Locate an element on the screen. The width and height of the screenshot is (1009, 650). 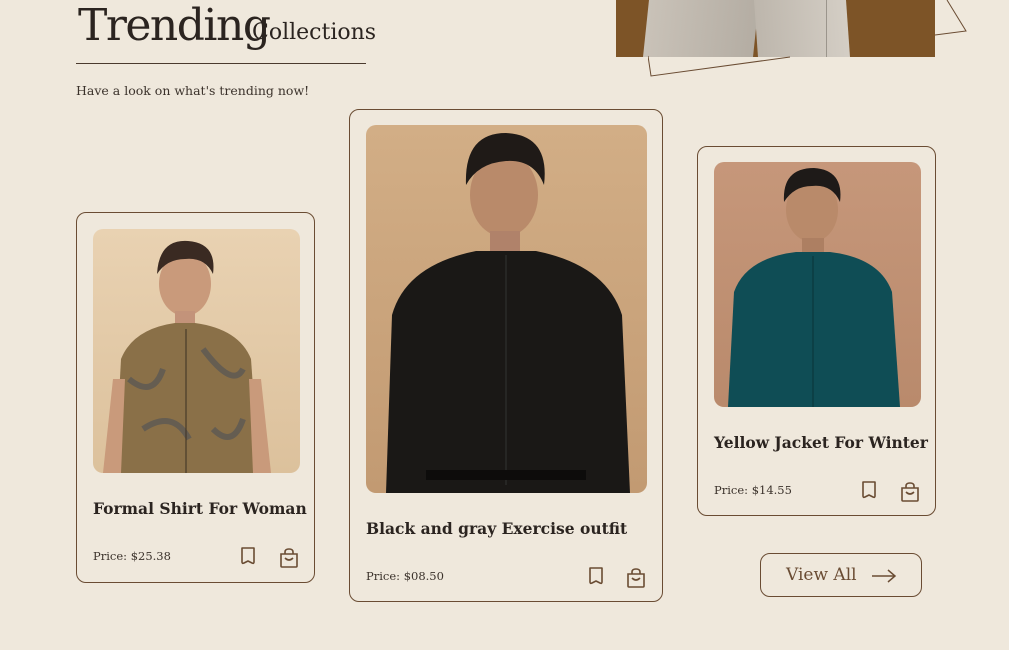
view-all-button: View All is located at coordinates (841, 575).